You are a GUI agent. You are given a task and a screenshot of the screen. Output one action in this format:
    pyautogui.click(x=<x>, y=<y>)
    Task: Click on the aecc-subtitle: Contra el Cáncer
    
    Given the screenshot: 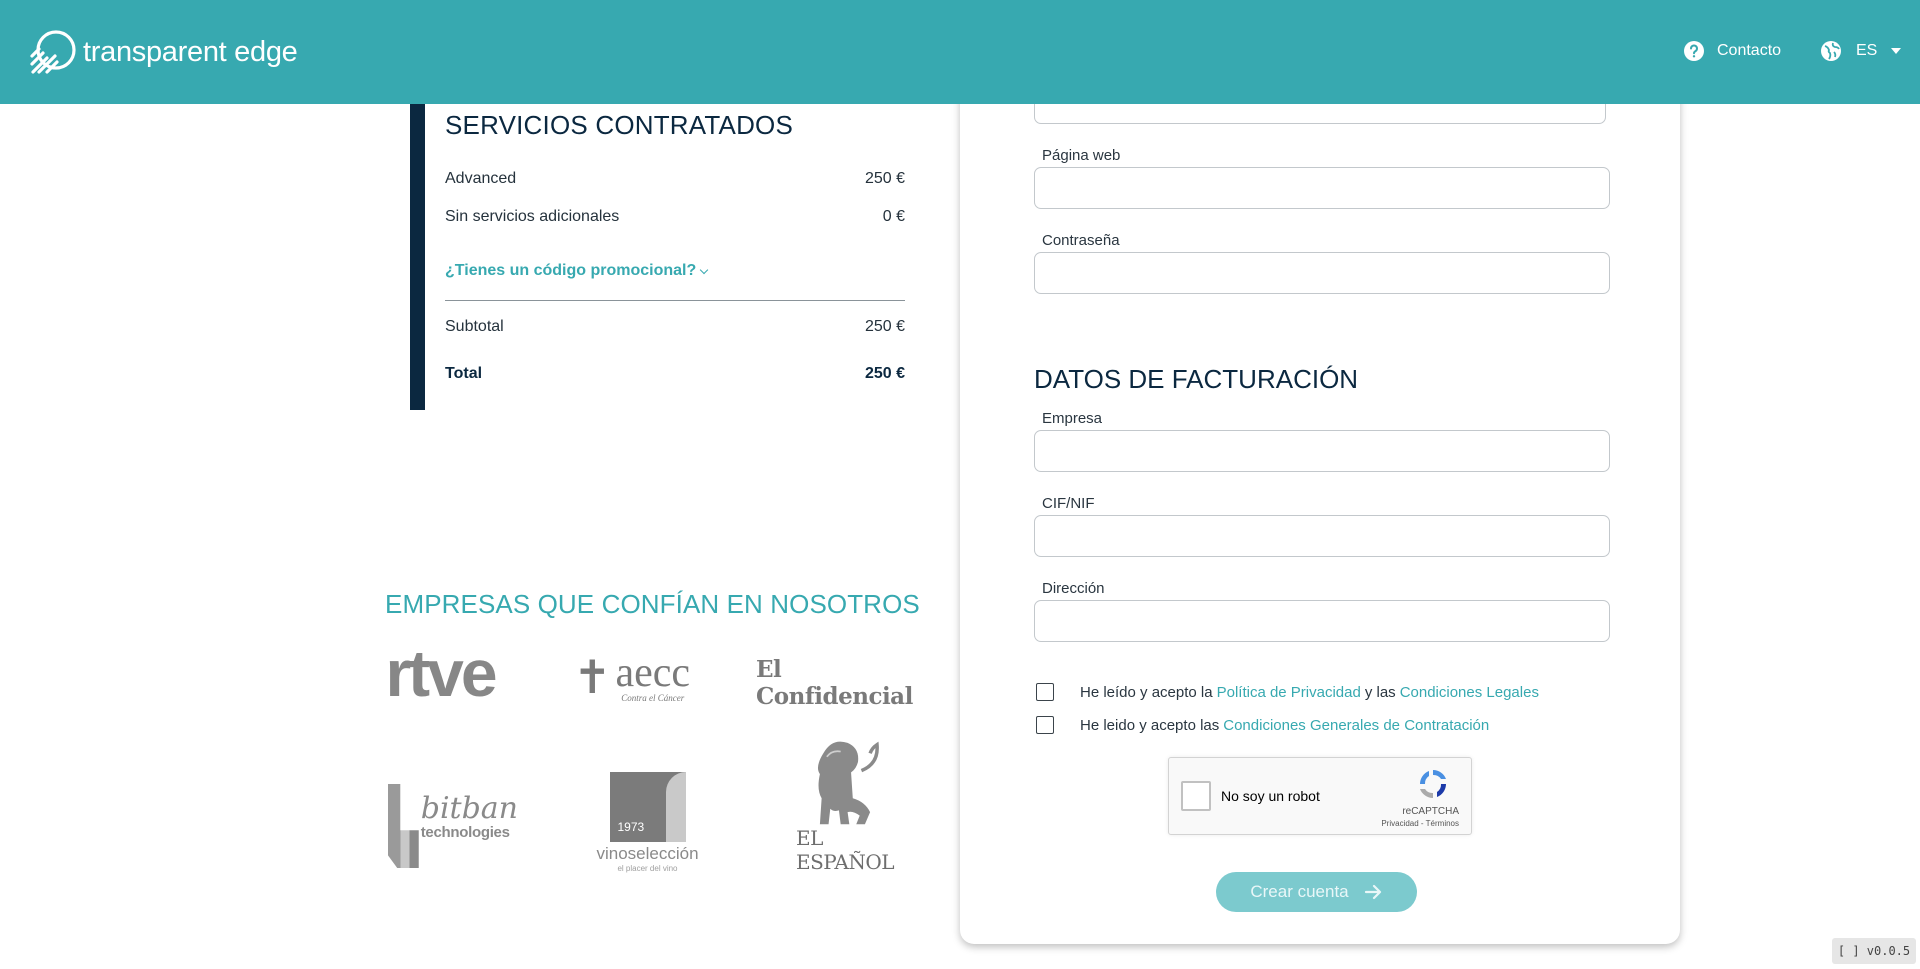 What is the action you would take?
    pyautogui.click(x=653, y=697)
    